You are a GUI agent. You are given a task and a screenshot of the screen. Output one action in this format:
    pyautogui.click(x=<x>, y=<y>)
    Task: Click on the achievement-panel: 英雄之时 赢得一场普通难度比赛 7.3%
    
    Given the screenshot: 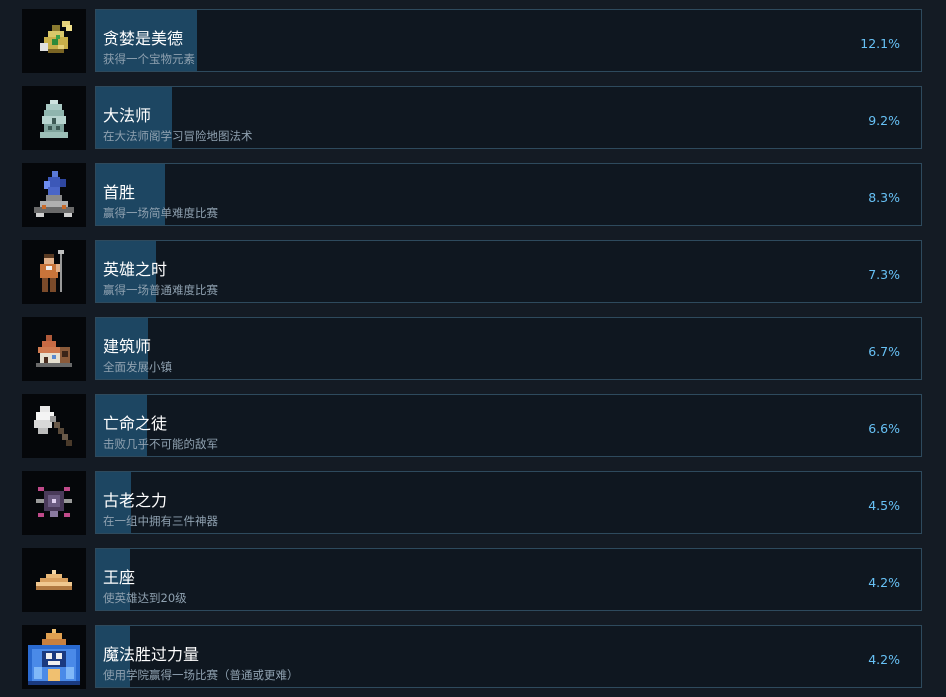 What is the action you would take?
    pyautogui.click(x=508, y=271)
    